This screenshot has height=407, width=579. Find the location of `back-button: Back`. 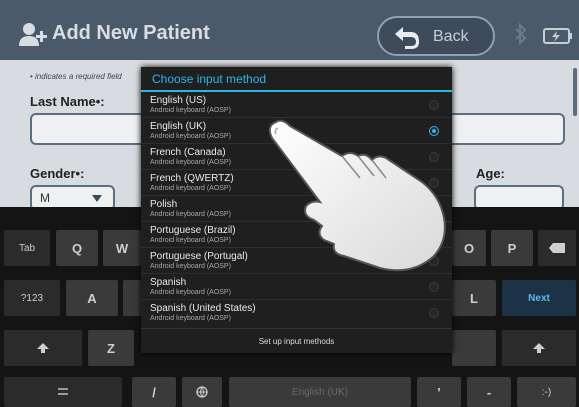

back-button: Back is located at coordinates (436, 36).